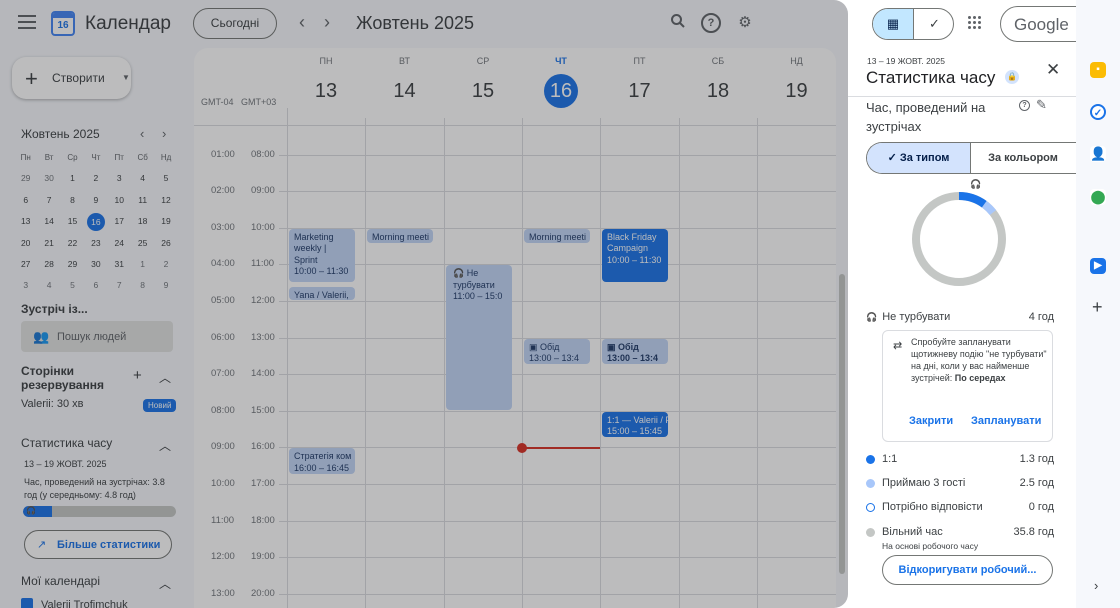  I want to click on collapse-stats-icon: ︿, so click(165, 445).